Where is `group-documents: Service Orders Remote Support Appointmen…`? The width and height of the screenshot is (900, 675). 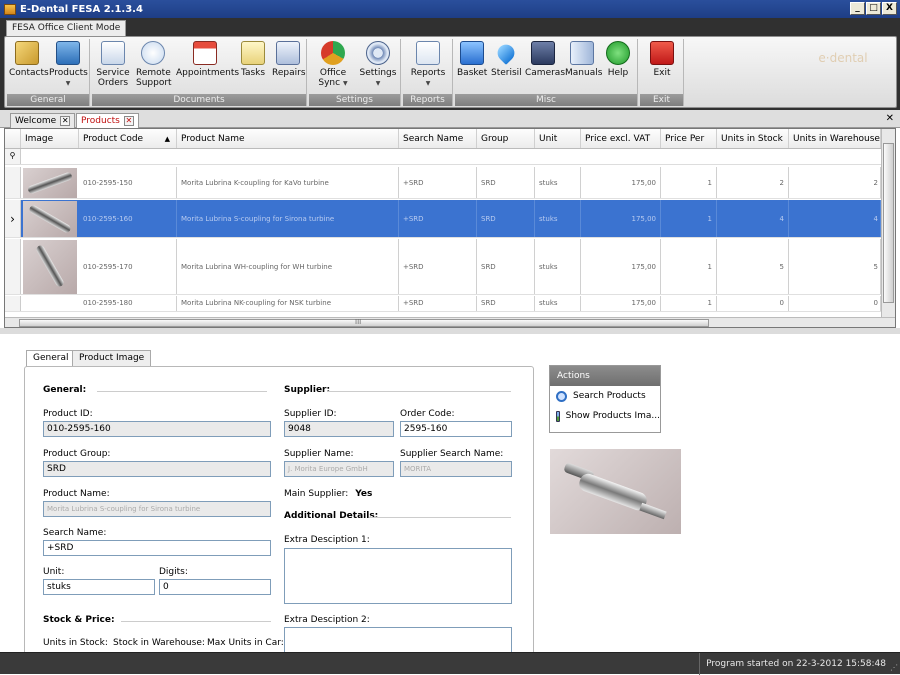 group-documents: Service Orders Remote Support Appointmen… is located at coordinates (199, 72).